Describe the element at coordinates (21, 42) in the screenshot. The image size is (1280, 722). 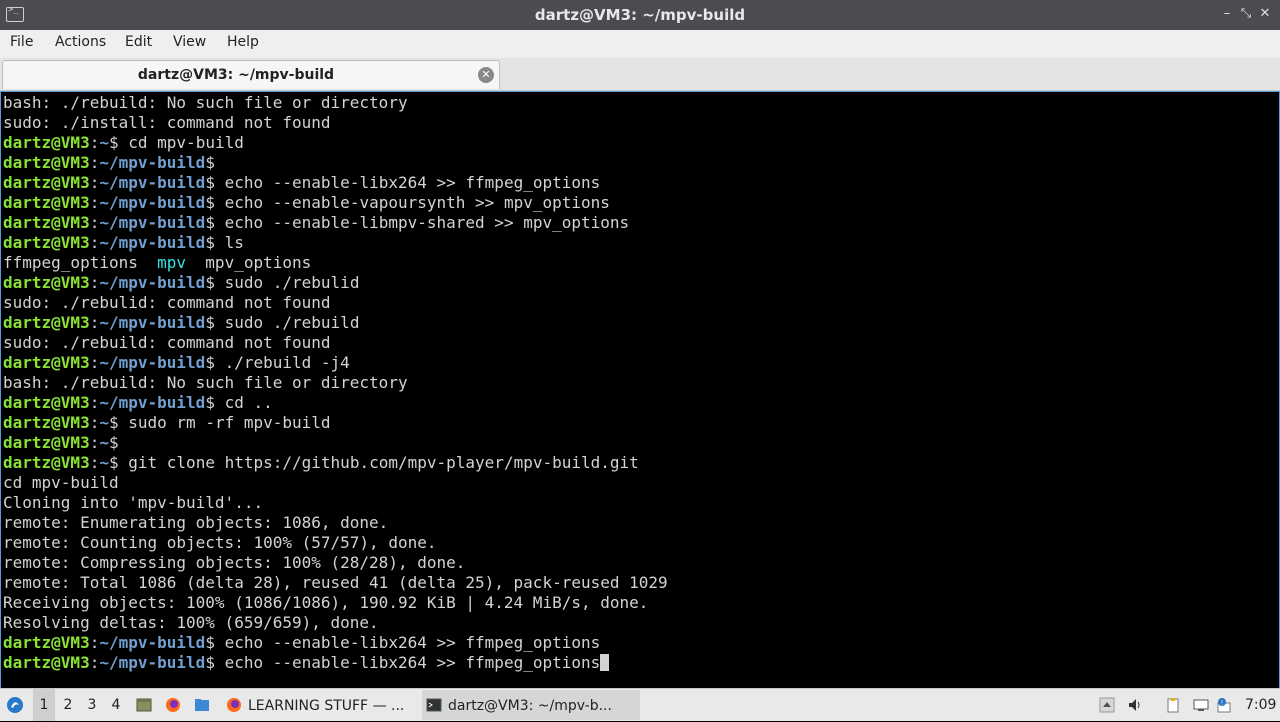
I see `menu-file: File` at that location.